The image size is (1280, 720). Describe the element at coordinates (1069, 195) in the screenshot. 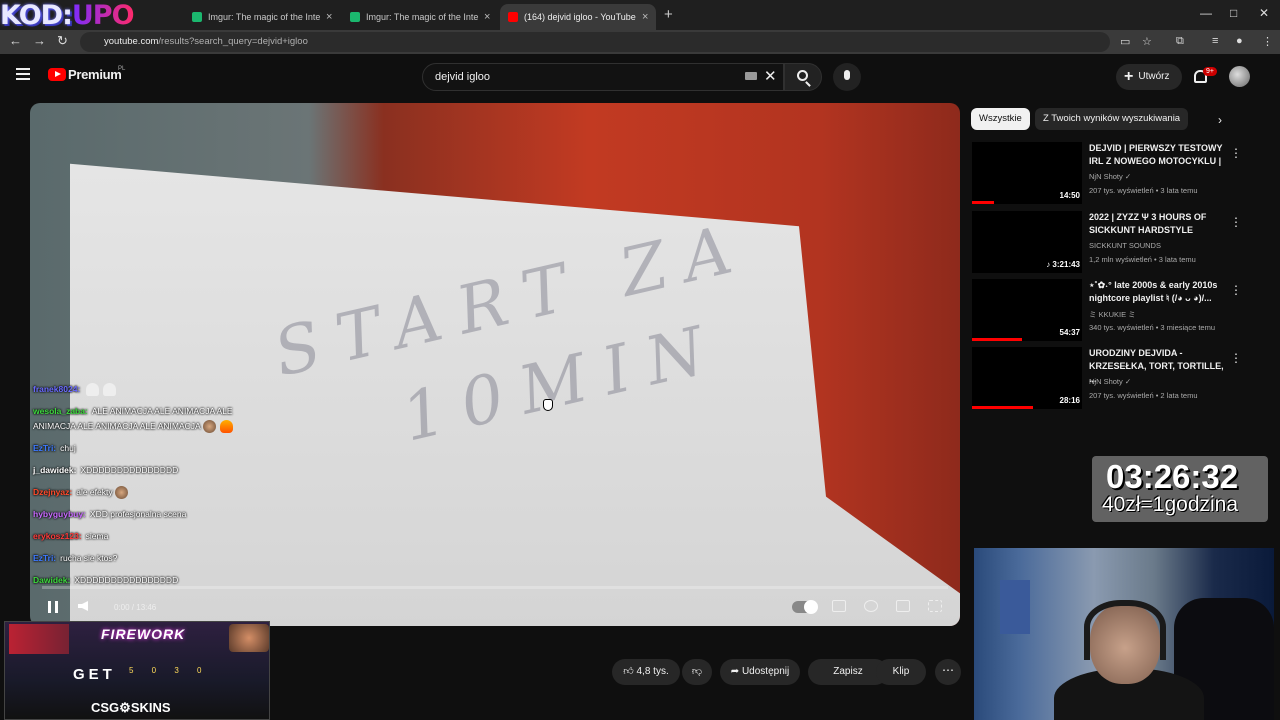

I see `video-duration: 14:50` at that location.